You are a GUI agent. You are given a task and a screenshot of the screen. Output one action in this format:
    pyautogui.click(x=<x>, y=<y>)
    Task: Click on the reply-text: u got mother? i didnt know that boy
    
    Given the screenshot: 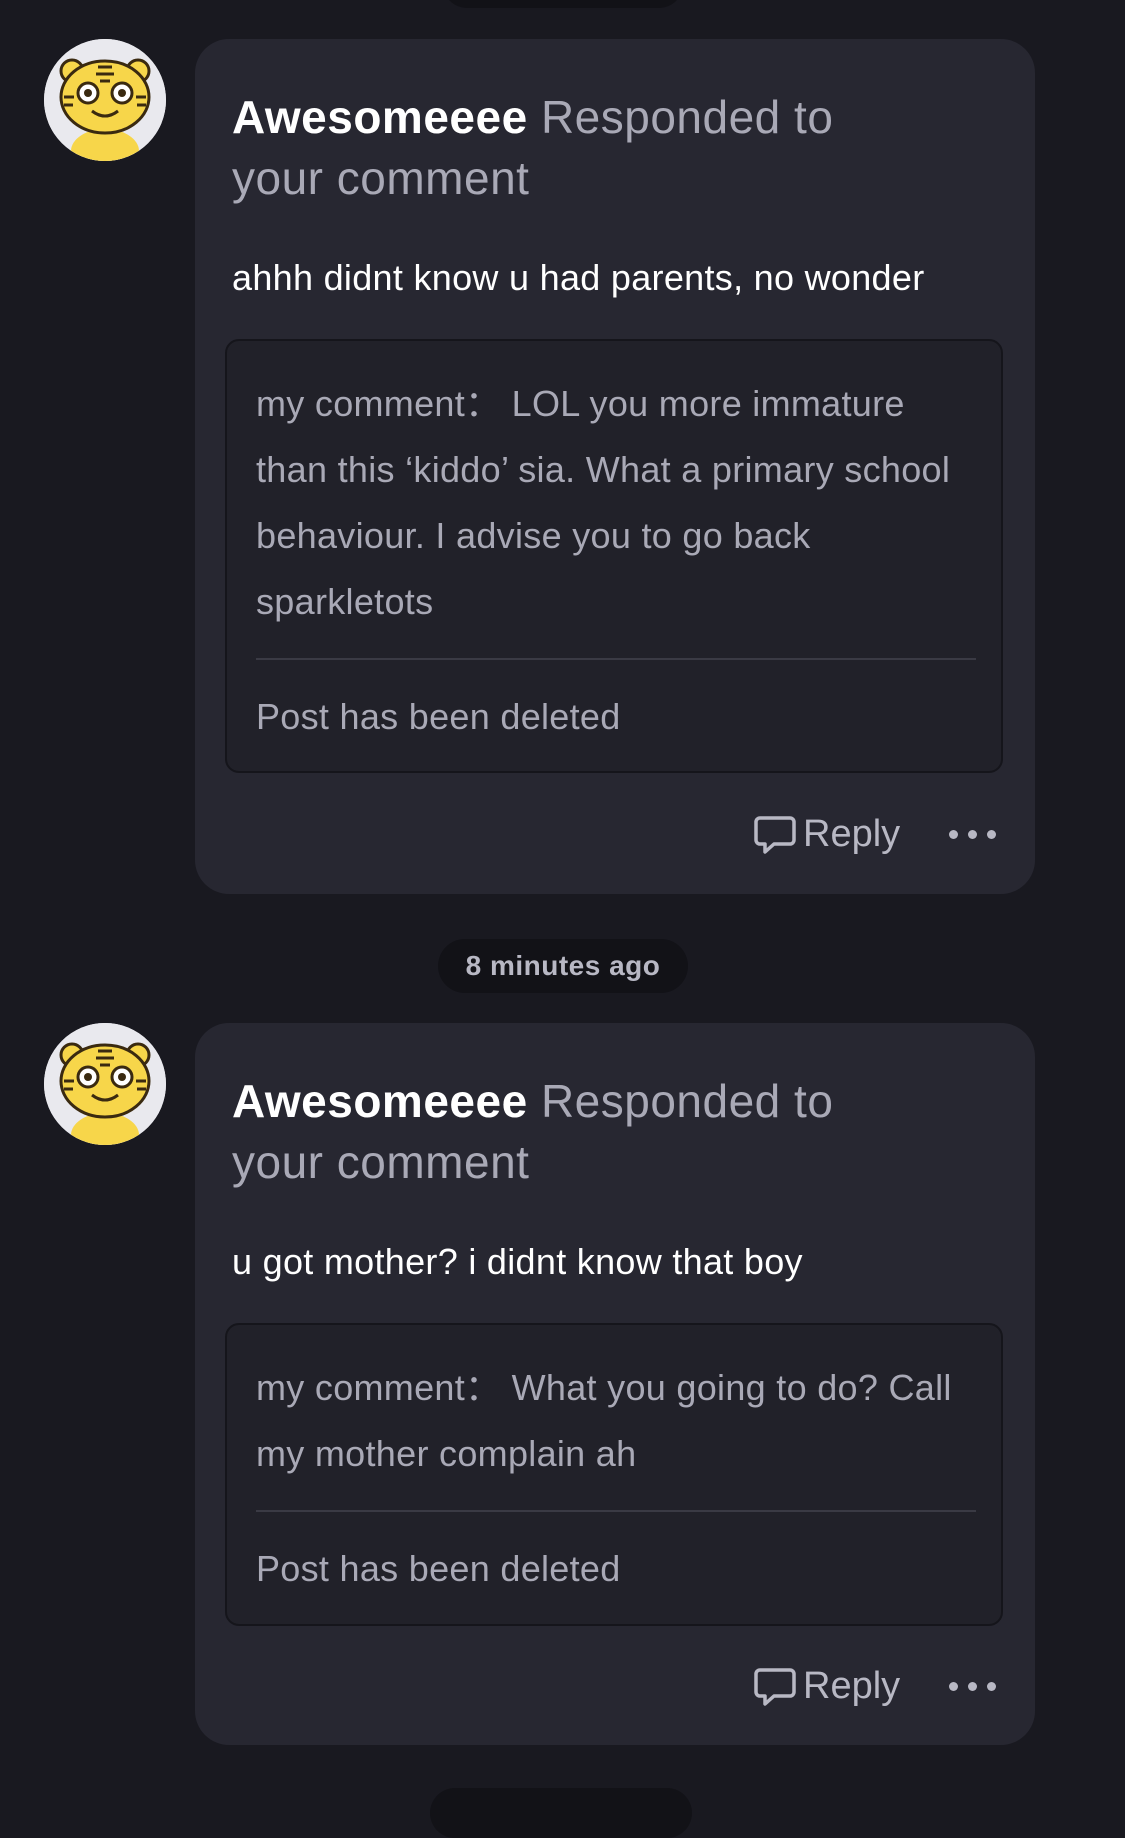 What is the action you would take?
    pyautogui.click(x=517, y=1261)
    